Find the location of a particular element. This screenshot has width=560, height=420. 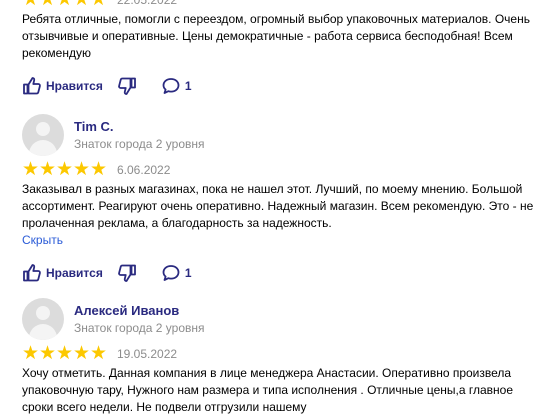

rating-row: ★ ★ ★ ★ ★ 19.05.2022 is located at coordinates (286, 354).